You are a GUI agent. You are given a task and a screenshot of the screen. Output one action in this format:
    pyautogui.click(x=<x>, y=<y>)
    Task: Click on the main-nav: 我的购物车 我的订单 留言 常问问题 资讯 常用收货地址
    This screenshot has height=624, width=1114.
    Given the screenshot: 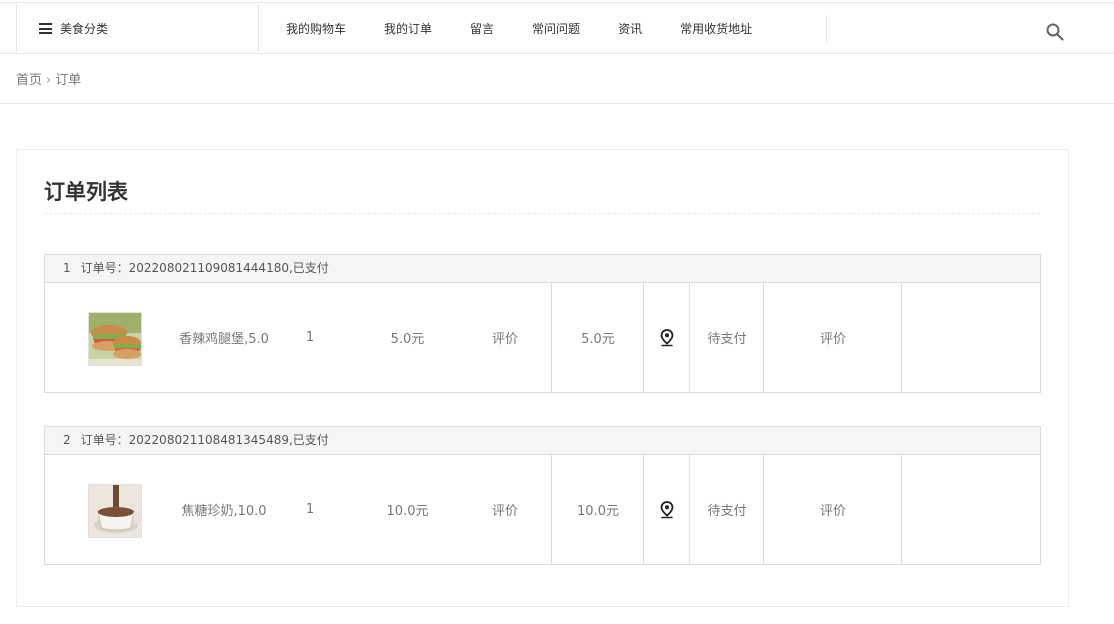 What is the action you would take?
    pyautogui.click(x=519, y=28)
    